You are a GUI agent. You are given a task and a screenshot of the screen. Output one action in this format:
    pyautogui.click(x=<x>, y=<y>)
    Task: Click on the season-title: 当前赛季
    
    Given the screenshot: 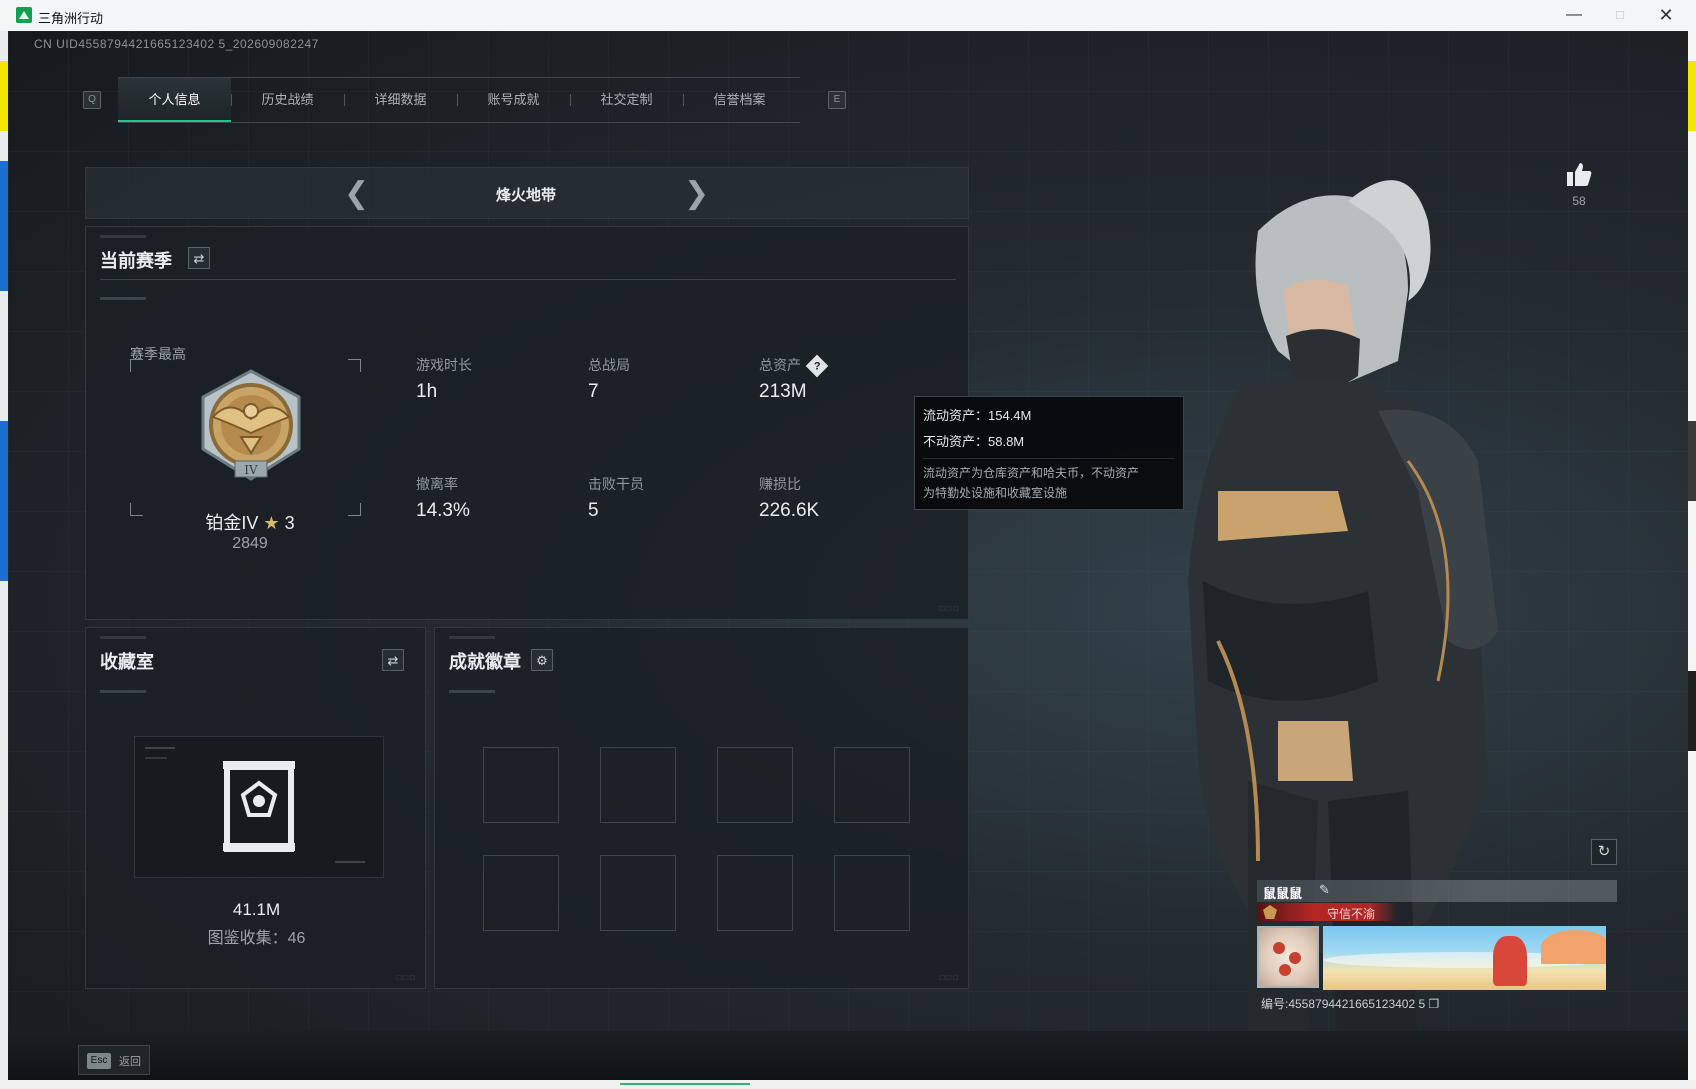 What is the action you would take?
    pyautogui.click(x=136, y=261)
    